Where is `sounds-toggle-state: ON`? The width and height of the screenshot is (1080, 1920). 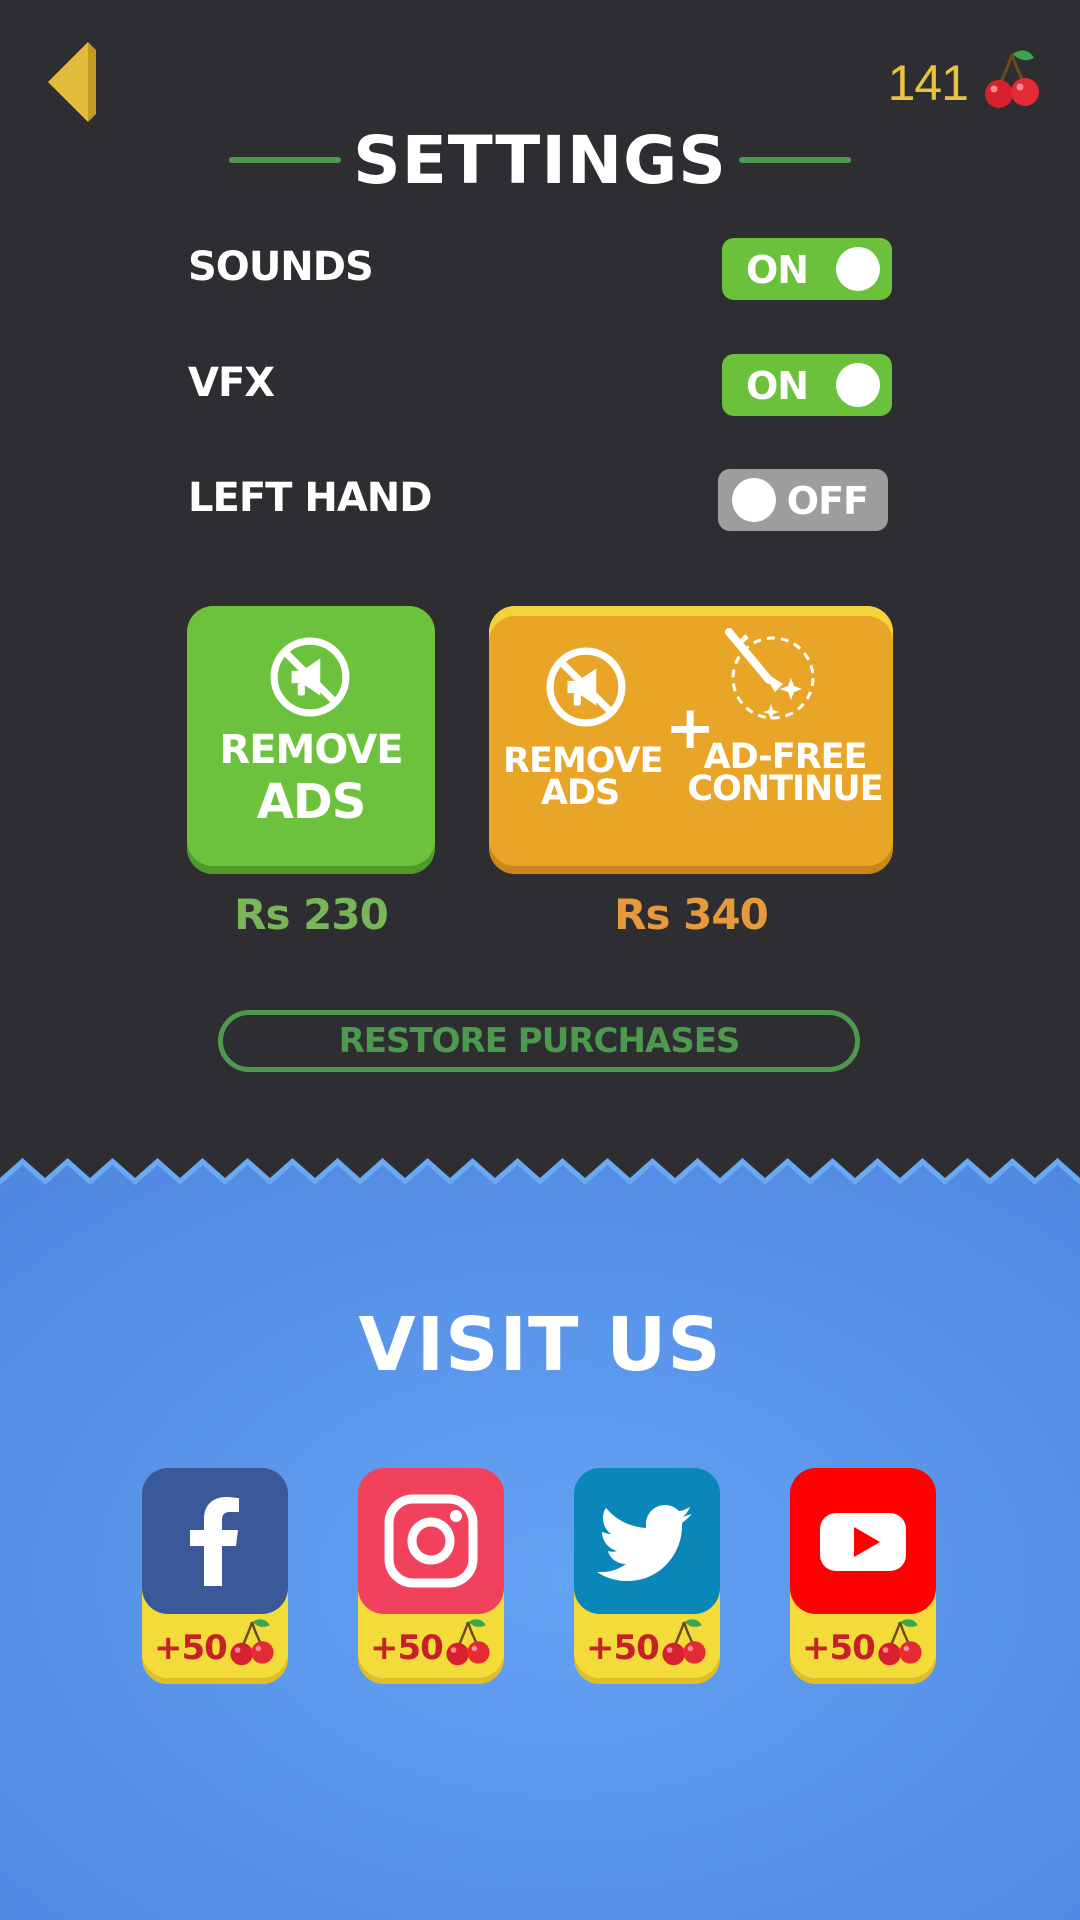 sounds-toggle-state: ON is located at coordinates (777, 270).